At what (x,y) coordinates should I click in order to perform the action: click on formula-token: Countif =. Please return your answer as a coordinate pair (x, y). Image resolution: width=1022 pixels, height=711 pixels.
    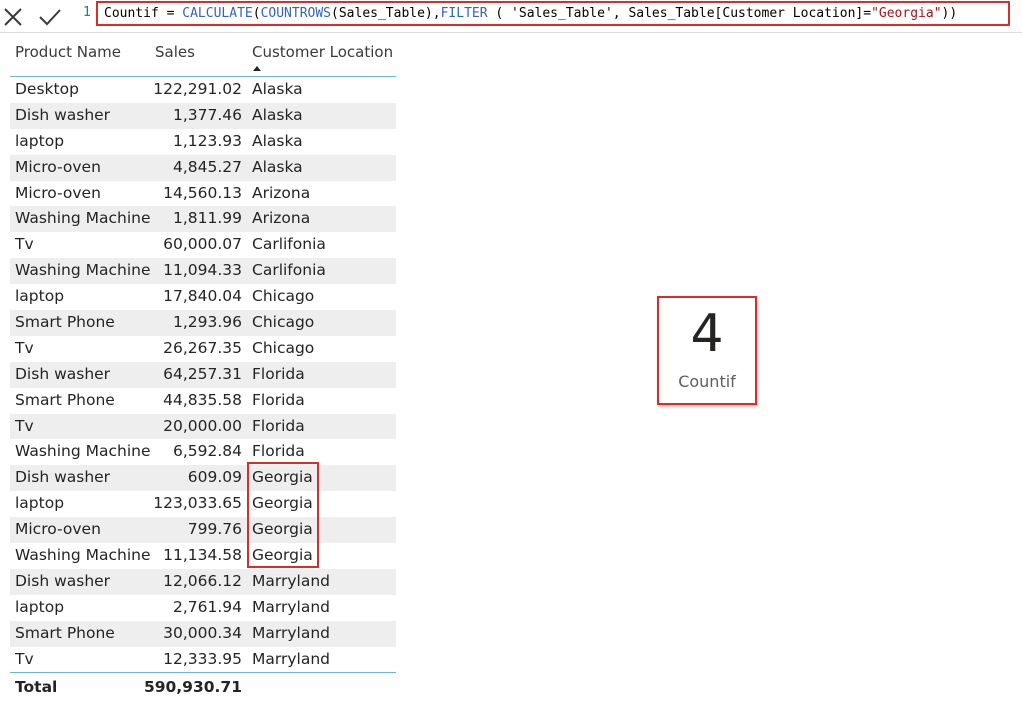
    Looking at the image, I should click on (143, 13).